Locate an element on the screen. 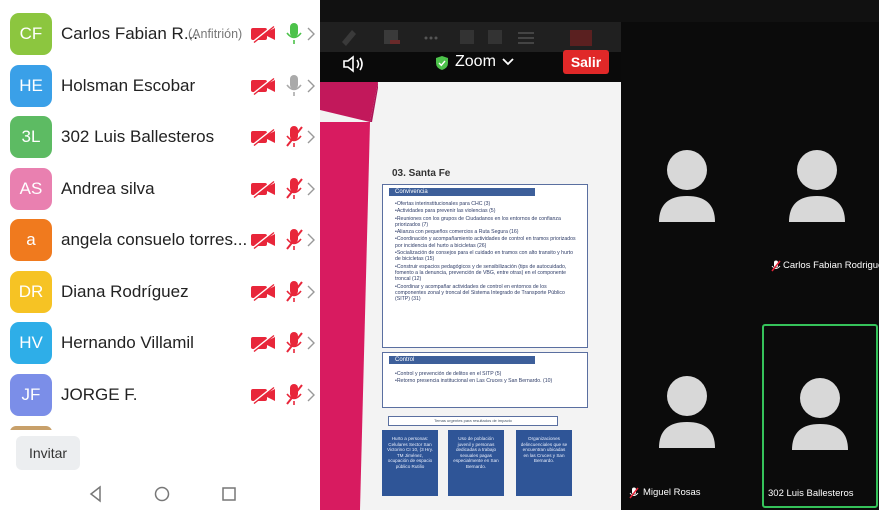  meeting-top-bar: Zoom Salir is located at coordinates (470, 41).